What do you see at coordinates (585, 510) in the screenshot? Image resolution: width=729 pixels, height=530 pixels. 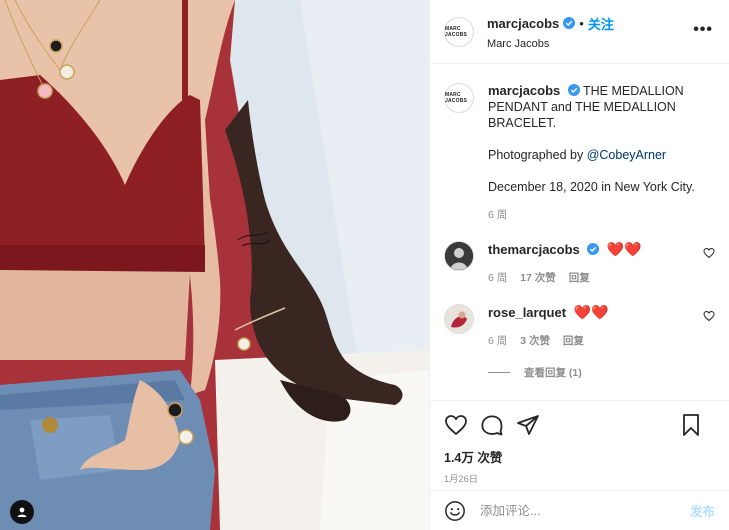 I see `comment-input` at bounding box center [585, 510].